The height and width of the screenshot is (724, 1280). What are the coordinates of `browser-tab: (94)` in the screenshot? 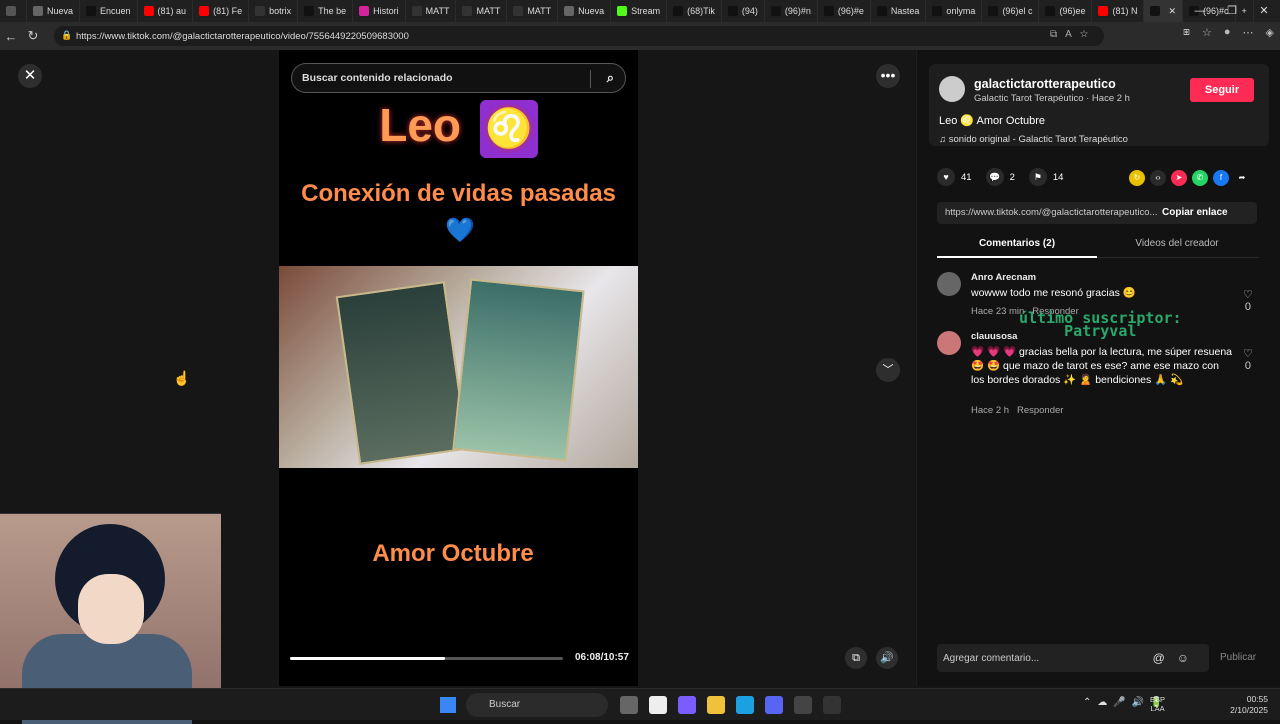 It's located at (743, 11).